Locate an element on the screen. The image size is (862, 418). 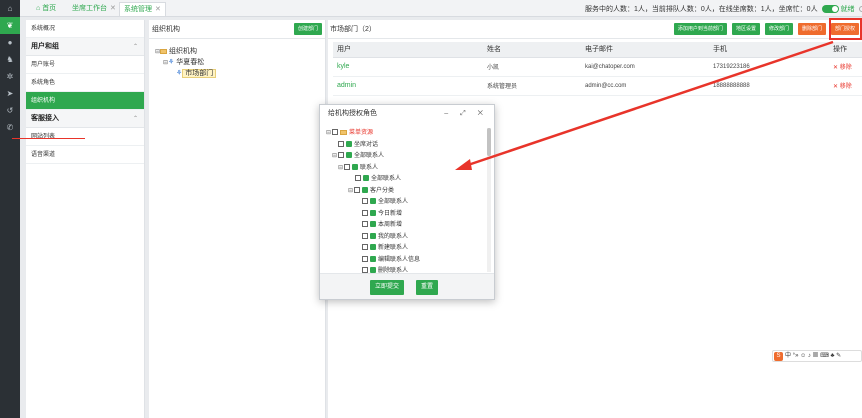
submenu-group-header: 用户和组 ⌃ is located at coordinates (85, 47).